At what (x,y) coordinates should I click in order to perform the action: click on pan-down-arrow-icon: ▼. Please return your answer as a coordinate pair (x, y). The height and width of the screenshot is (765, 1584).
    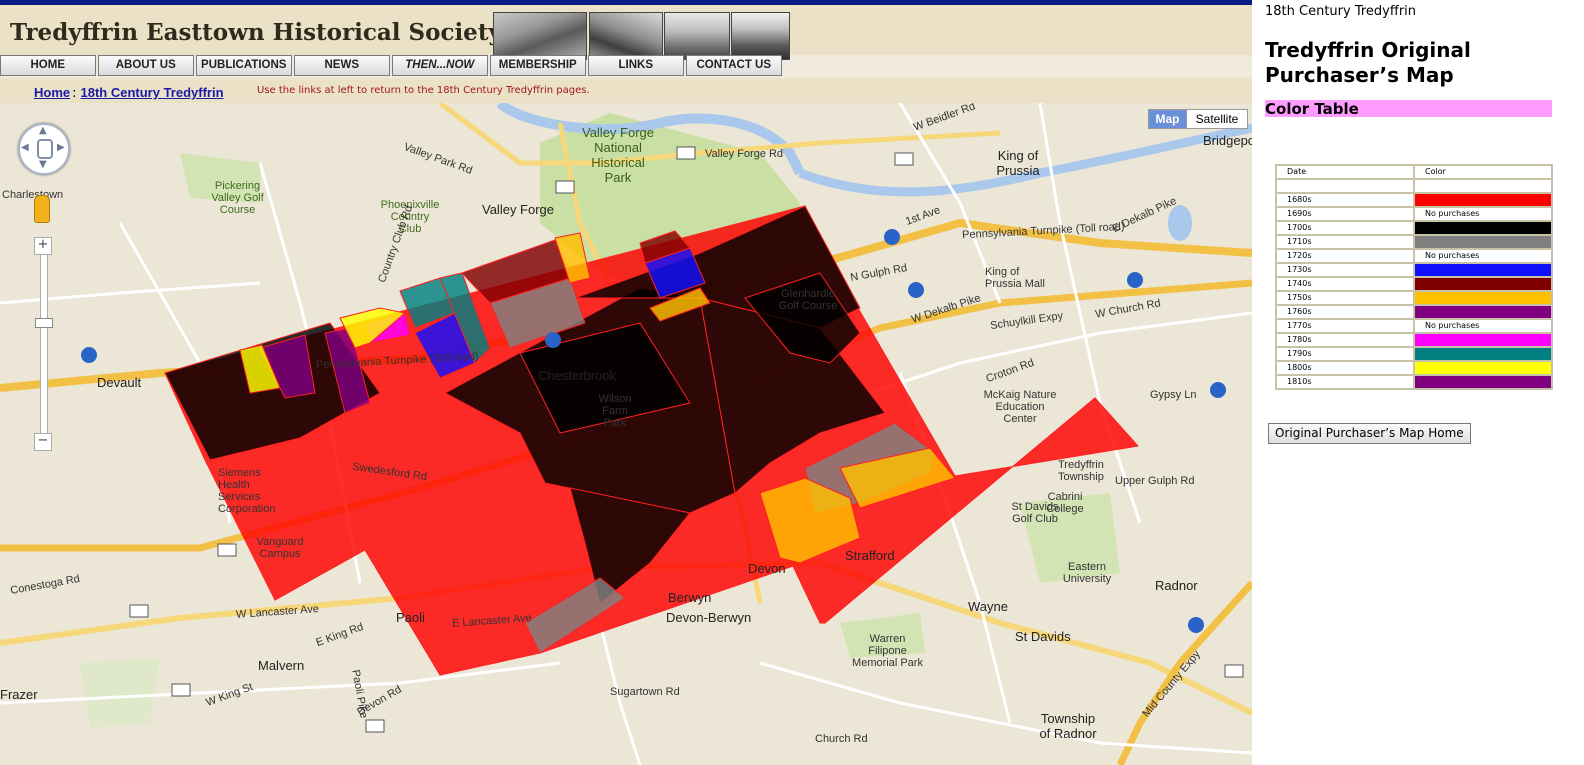
    Looking at the image, I should click on (43, 164).